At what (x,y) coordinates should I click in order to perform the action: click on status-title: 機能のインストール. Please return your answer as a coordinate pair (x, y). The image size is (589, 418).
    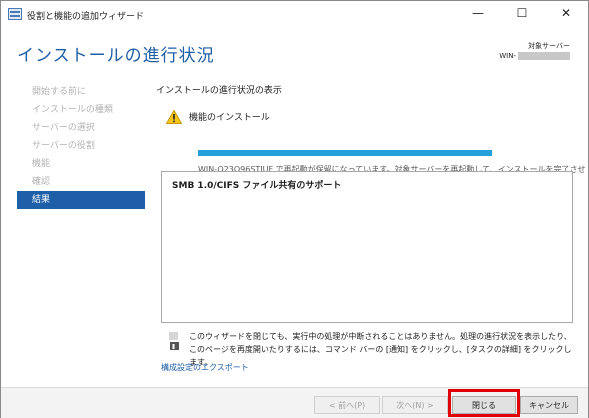
    Looking at the image, I should click on (229, 118).